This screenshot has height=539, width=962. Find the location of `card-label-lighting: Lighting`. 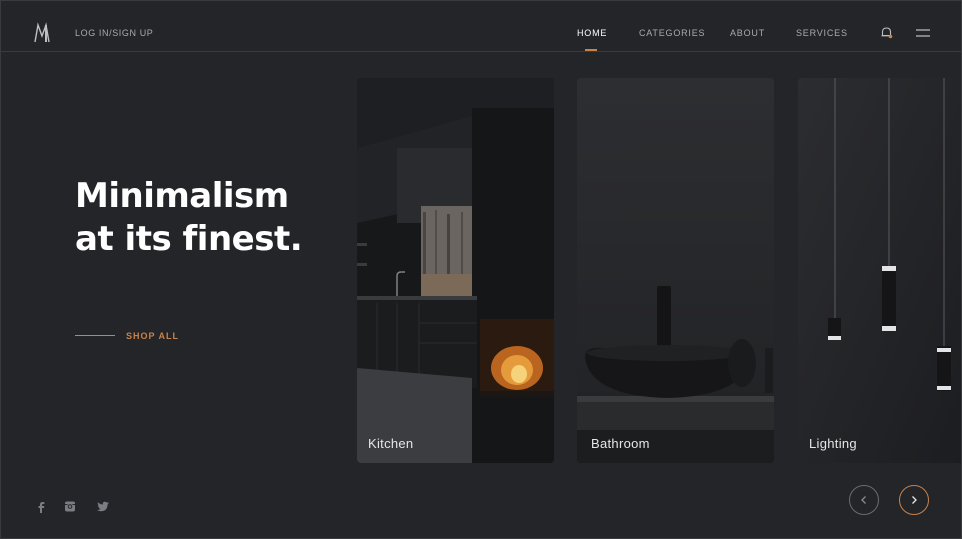

card-label-lighting: Lighting is located at coordinates (833, 443).